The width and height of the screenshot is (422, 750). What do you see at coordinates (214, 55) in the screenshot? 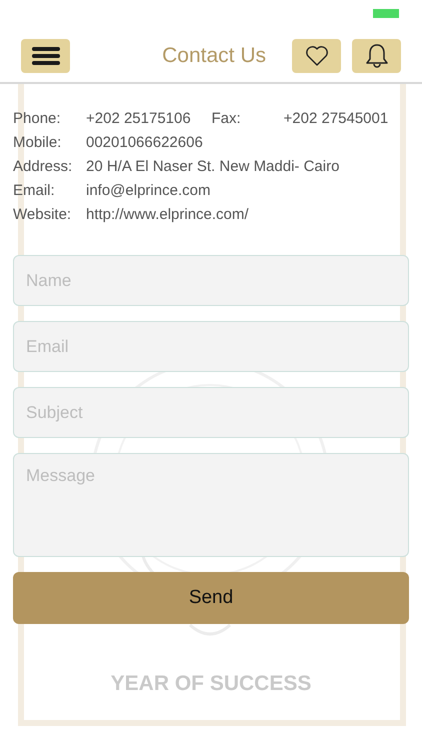
I see `page-title: Contact Us` at bounding box center [214, 55].